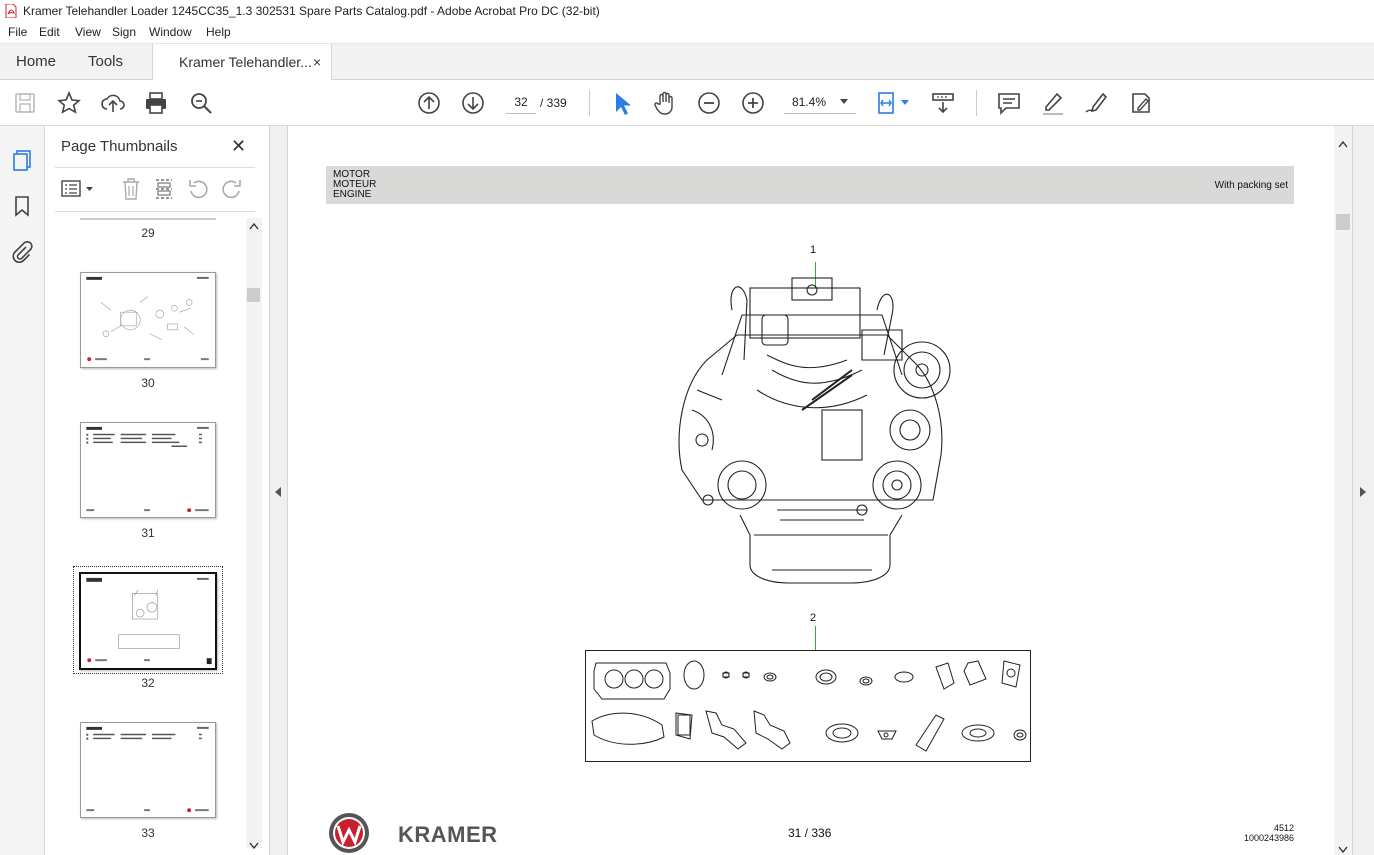 This screenshot has width=1374, height=855. I want to click on gasket-parts-drawing, so click(809, 706).